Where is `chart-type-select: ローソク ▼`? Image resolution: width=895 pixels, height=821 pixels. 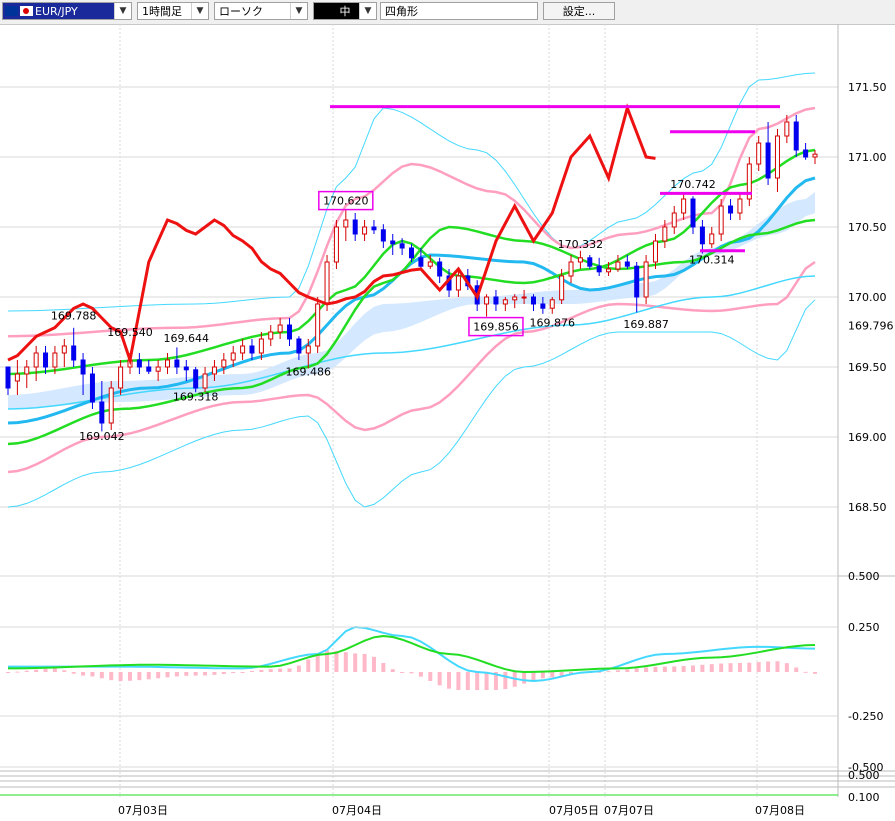 chart-type-select: ローソク ▼ is located at coordinates (261, 11).